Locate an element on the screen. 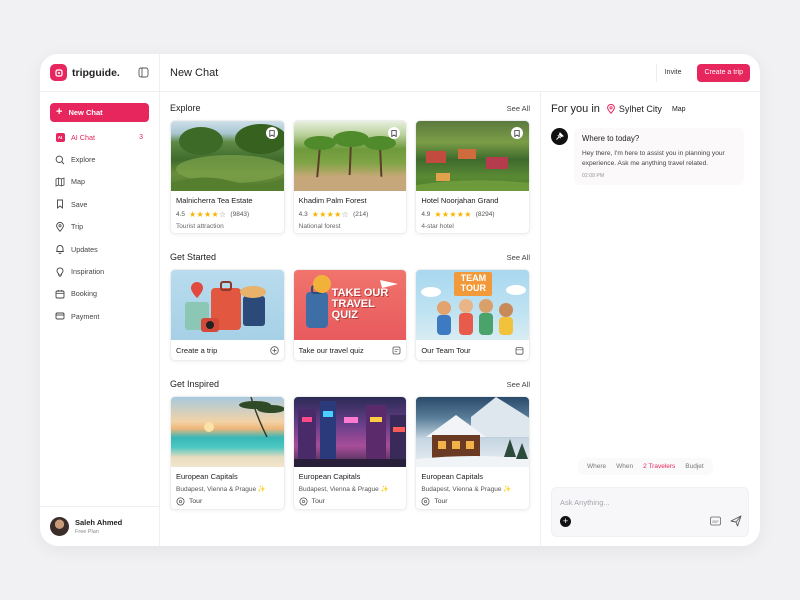 The image size is (800, 600). ai-icon: AI is located at coordinates (60, 137).